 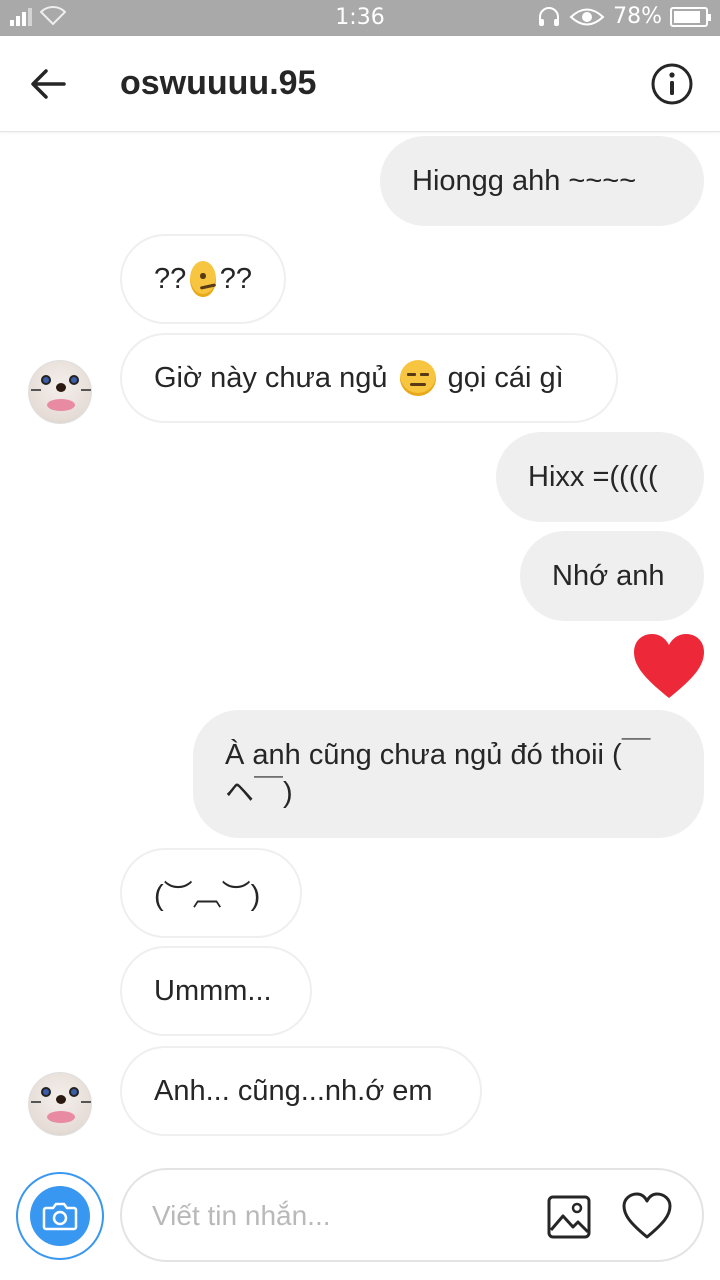 What do you see at coordinates (360, 84) in the screenshot?
I see `chat-header: oswuuuu.95` at bounding box center [360, 84].